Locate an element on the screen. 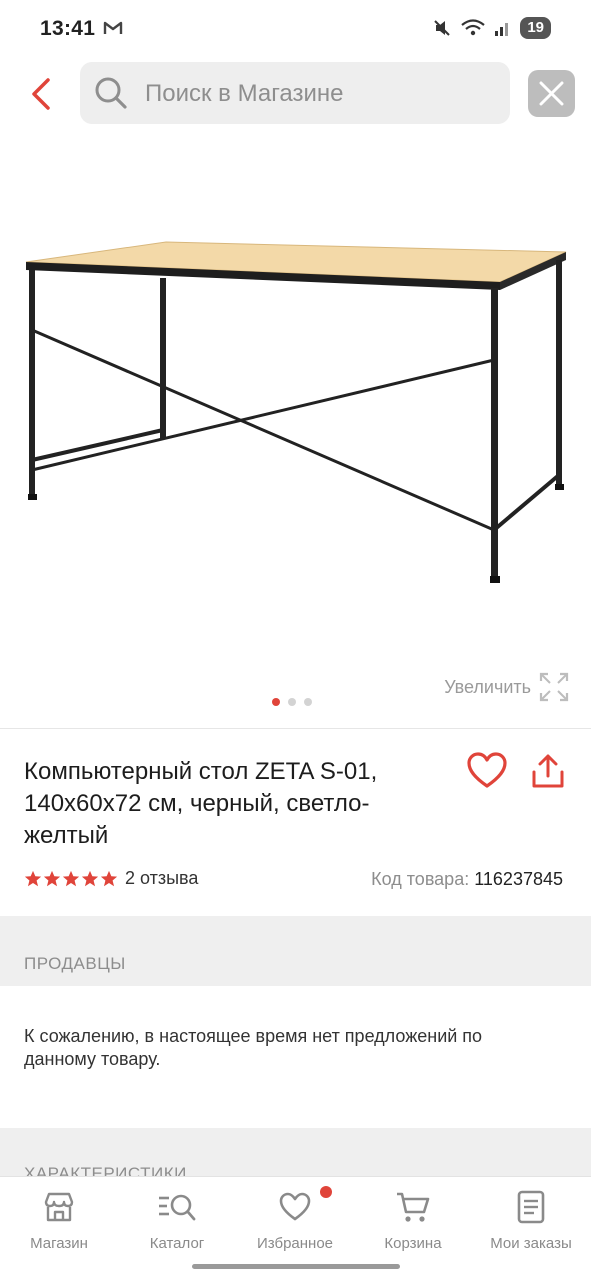  expand-icon is located at coordinates (554, 687).